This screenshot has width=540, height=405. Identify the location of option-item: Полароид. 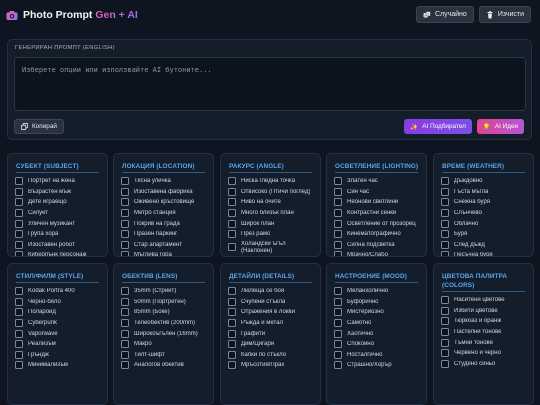
(59, 312).